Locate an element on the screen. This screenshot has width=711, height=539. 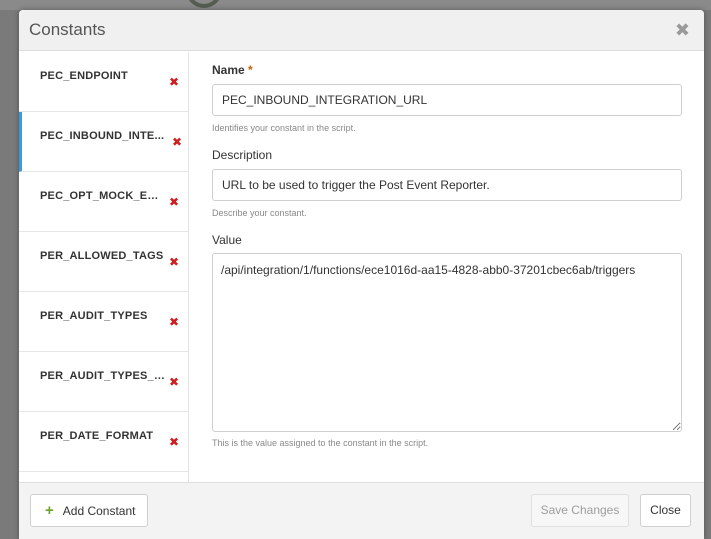
sidebar-item-per-allowed-tags: PER_ALLOWED_TAGS ✖ is located at coordinates (103, 262).